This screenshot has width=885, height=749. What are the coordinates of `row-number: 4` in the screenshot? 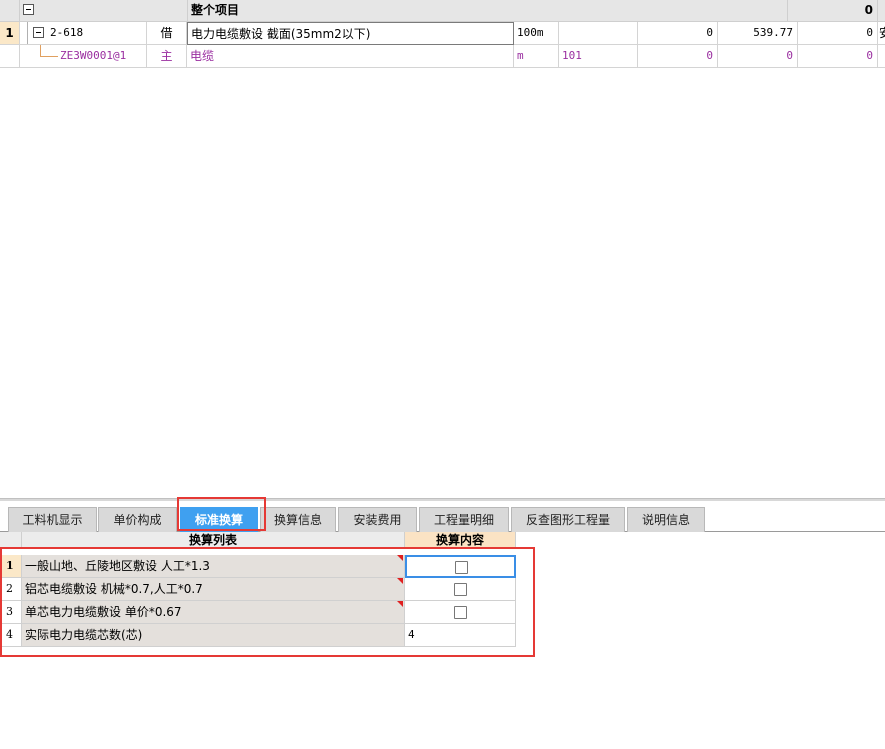 It's located at (11, 635).